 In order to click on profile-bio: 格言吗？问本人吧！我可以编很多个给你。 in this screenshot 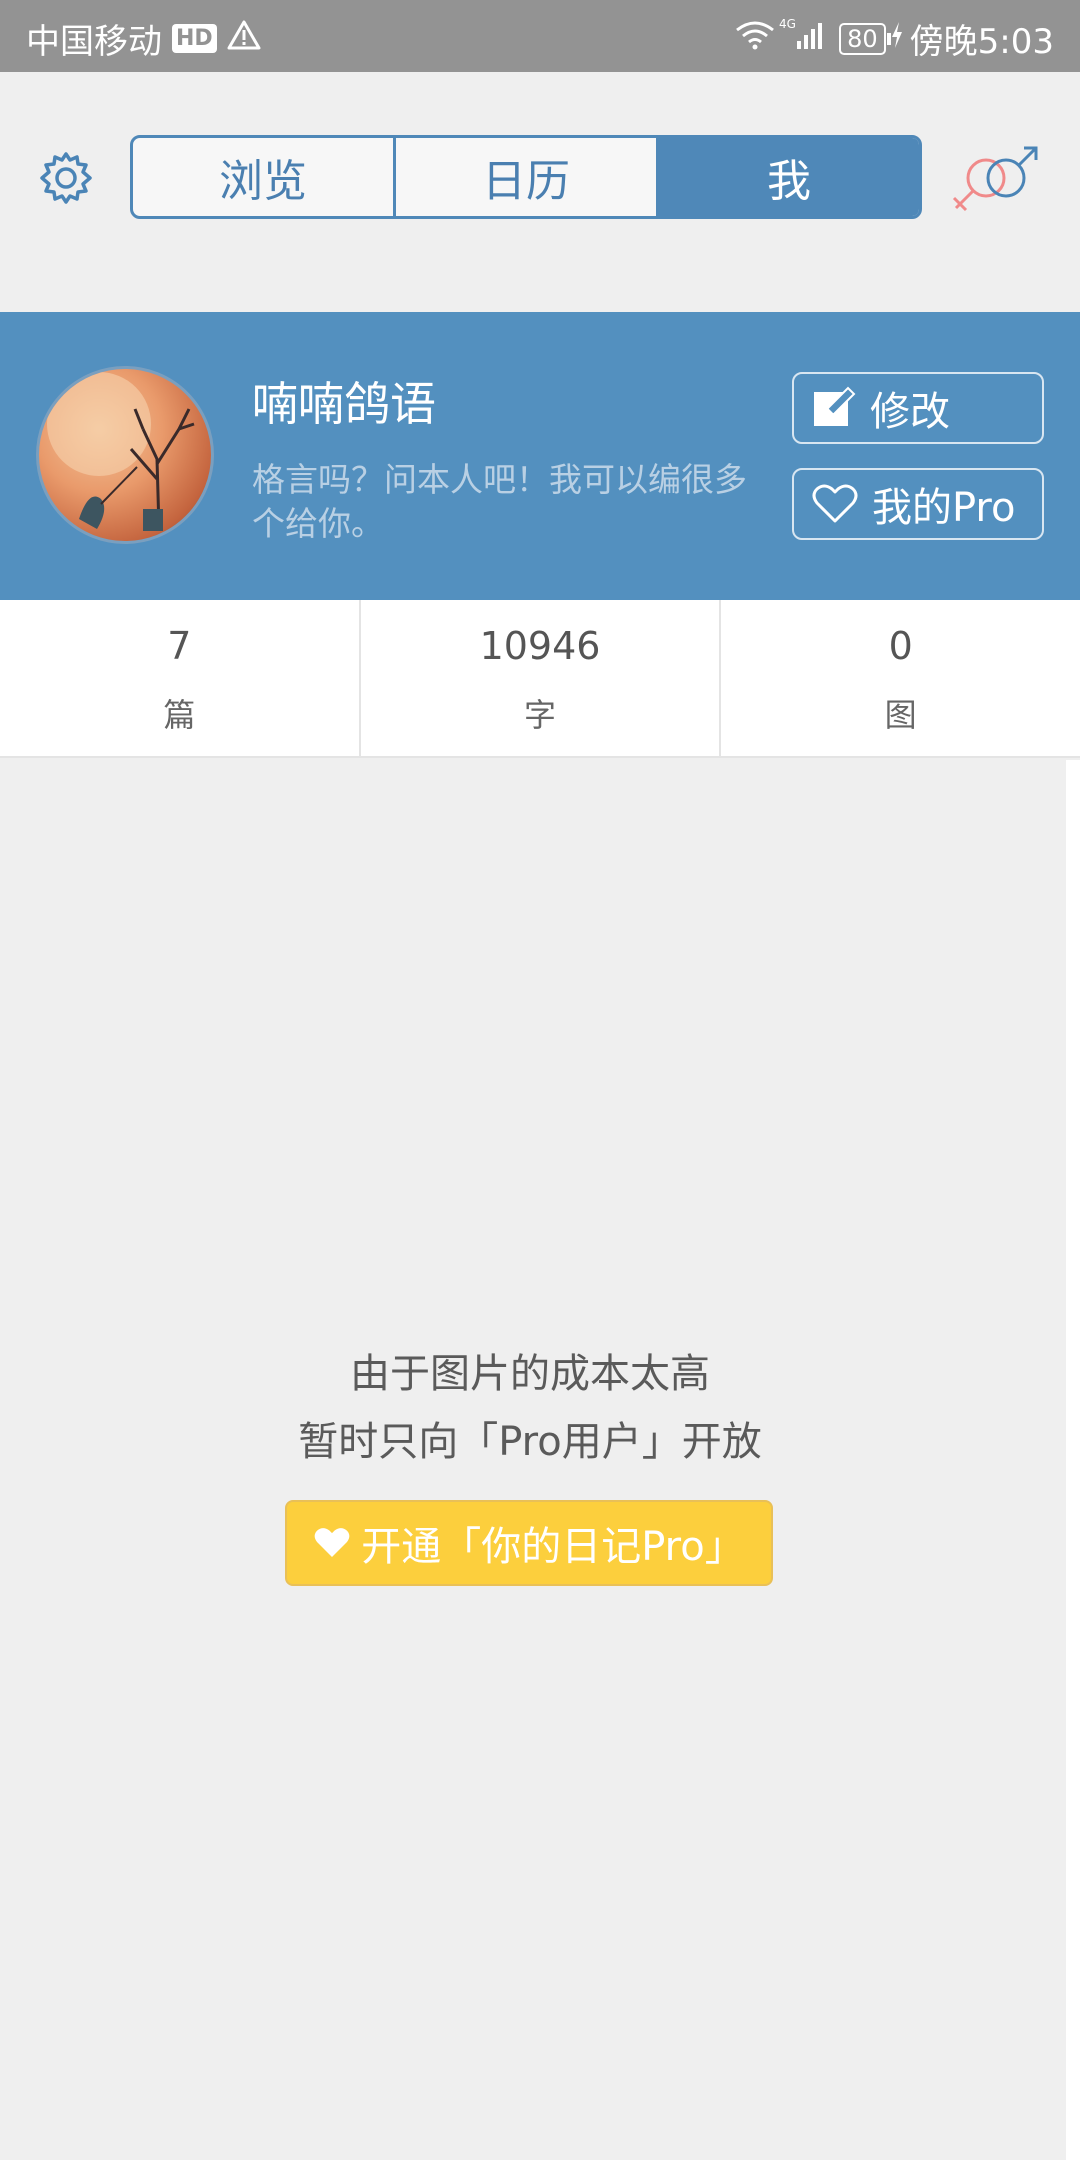, I will do `click(499, 501)`.